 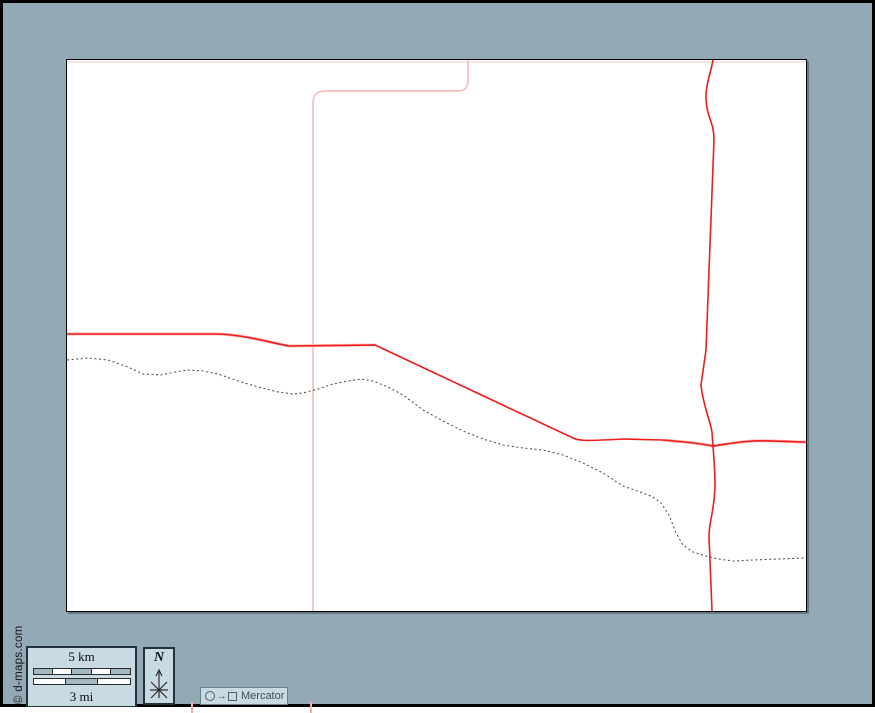 What do you see at coordinates (437, 710) in the screenshot?
I see `bottom-strip` at bounding box center [437, 710].